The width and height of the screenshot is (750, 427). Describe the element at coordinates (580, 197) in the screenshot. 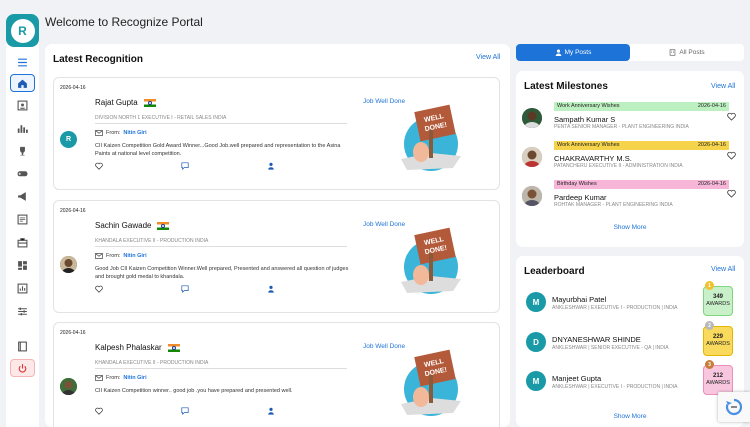

I see `milestone-name: Pardeep Kumar` at that location.